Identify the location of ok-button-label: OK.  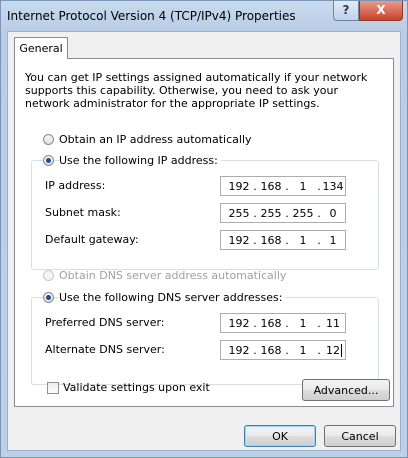
(280, 436).